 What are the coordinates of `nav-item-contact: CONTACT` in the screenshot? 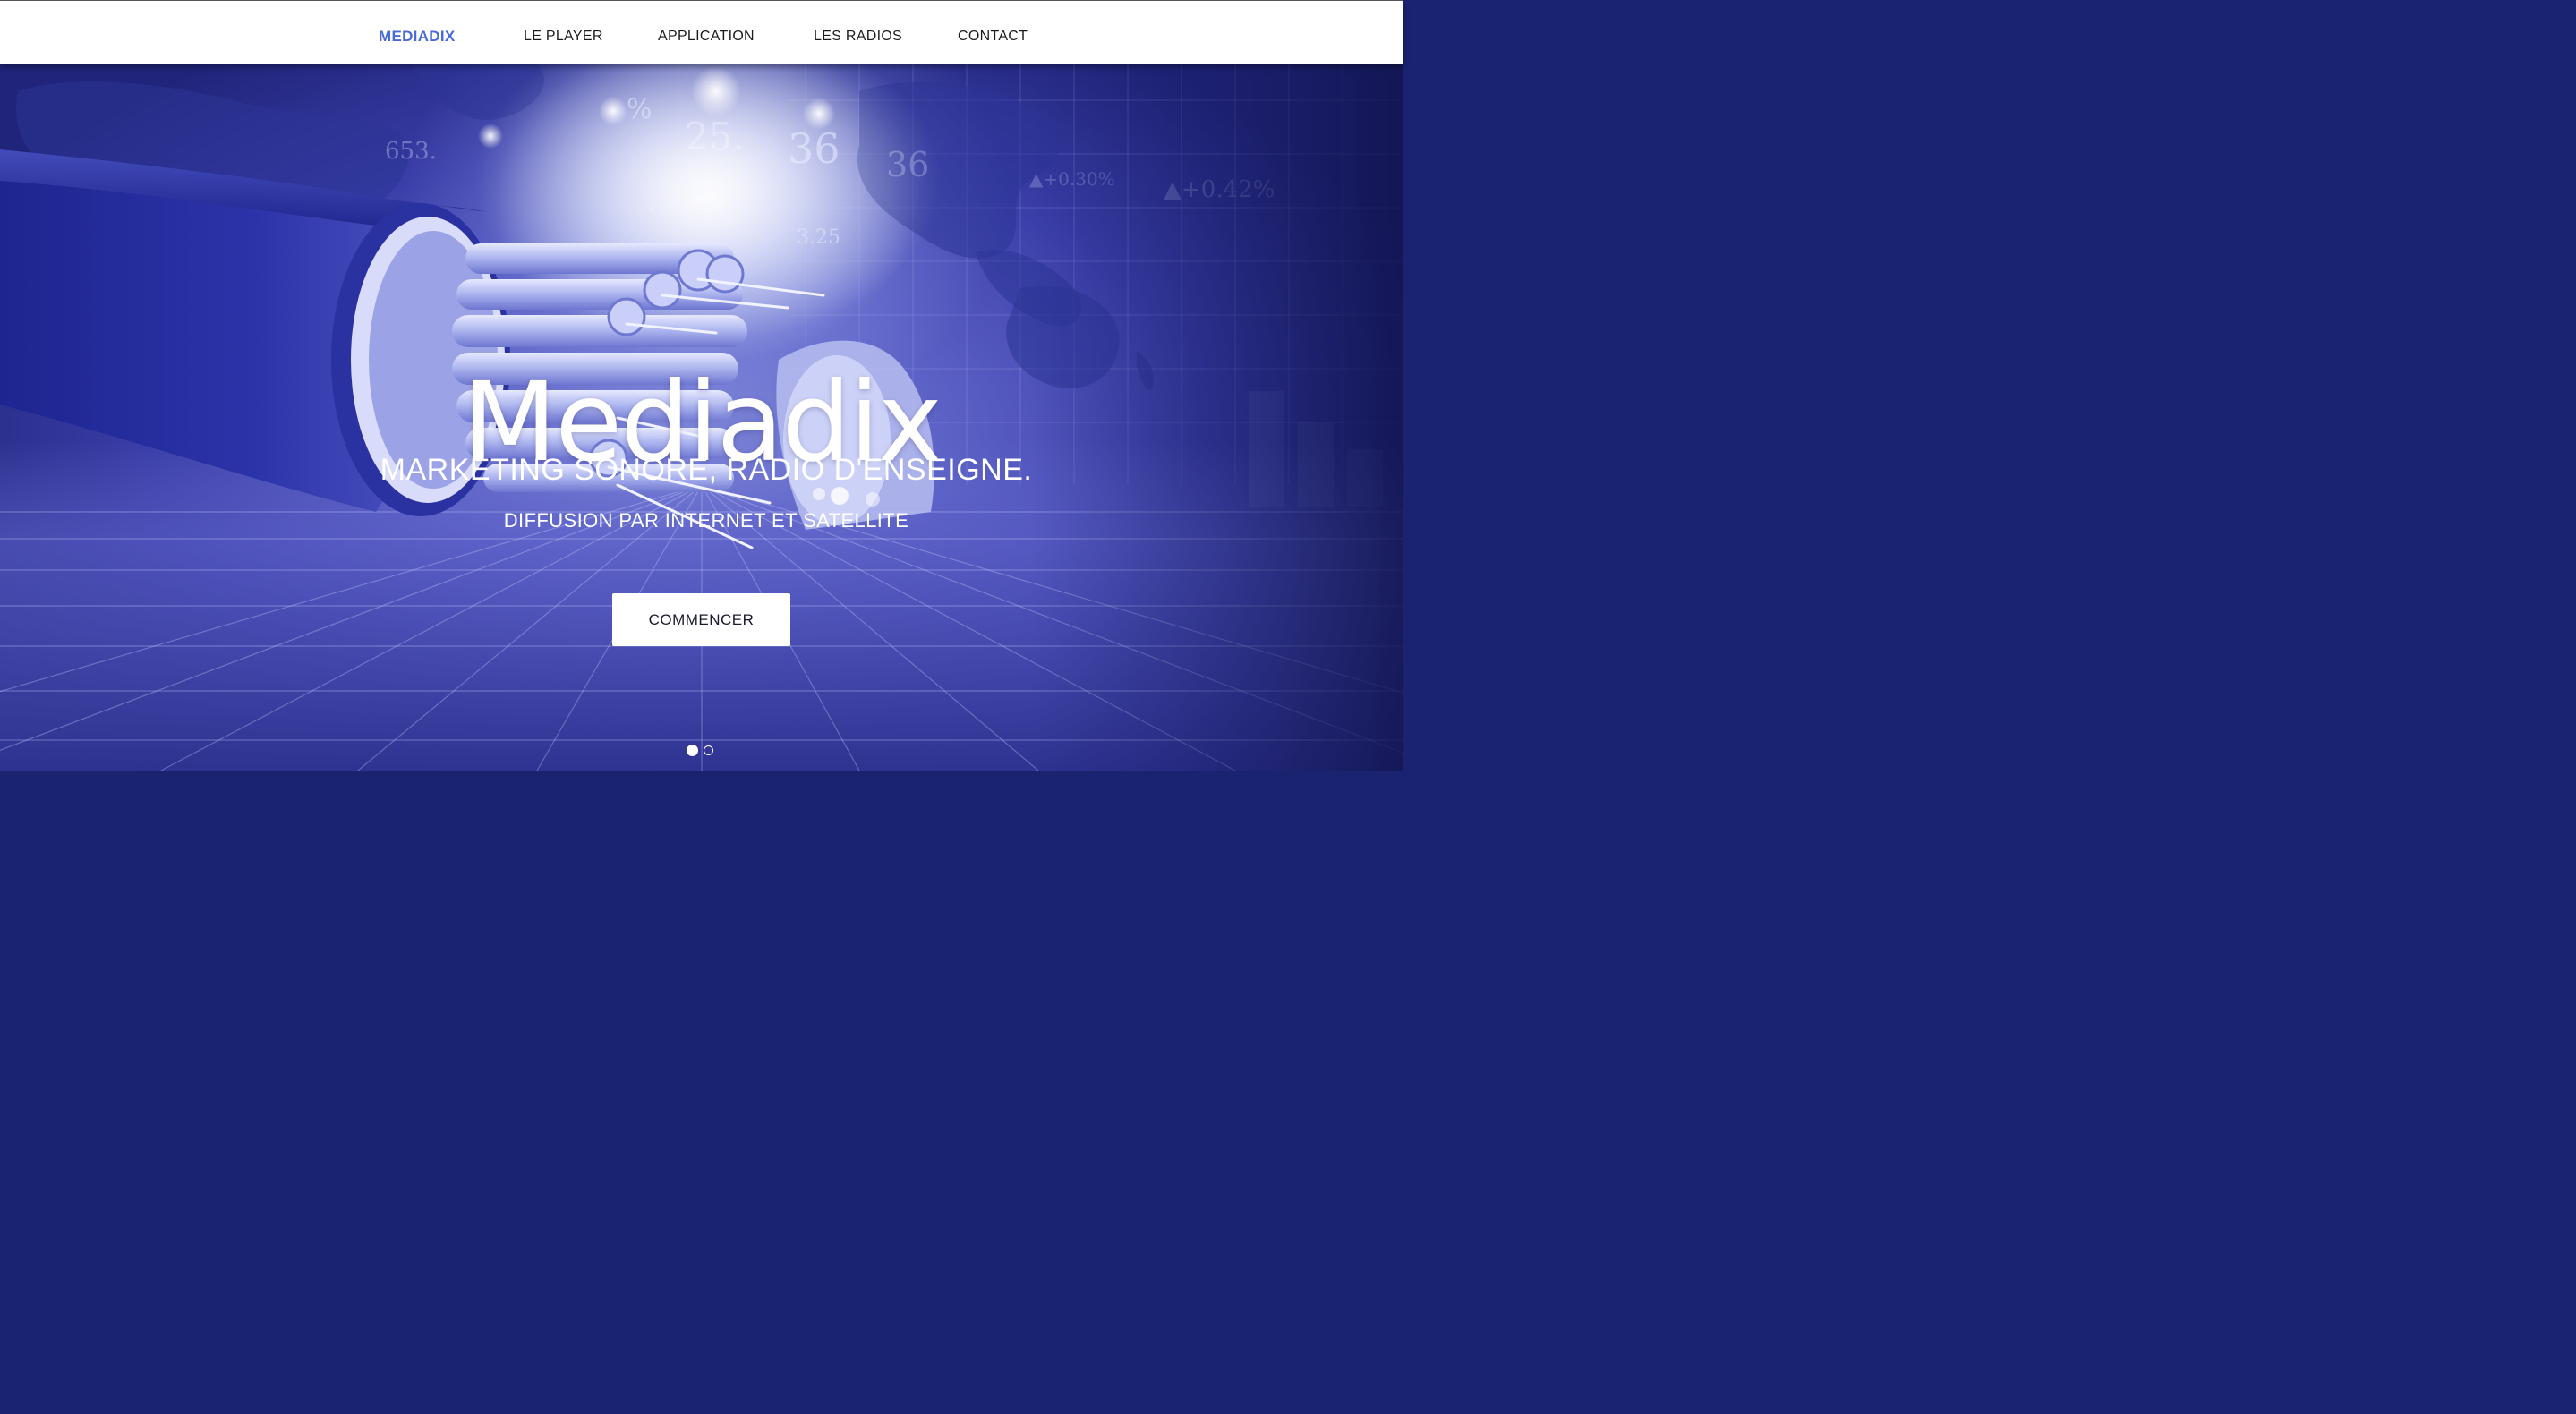 It's located at (993, 37).